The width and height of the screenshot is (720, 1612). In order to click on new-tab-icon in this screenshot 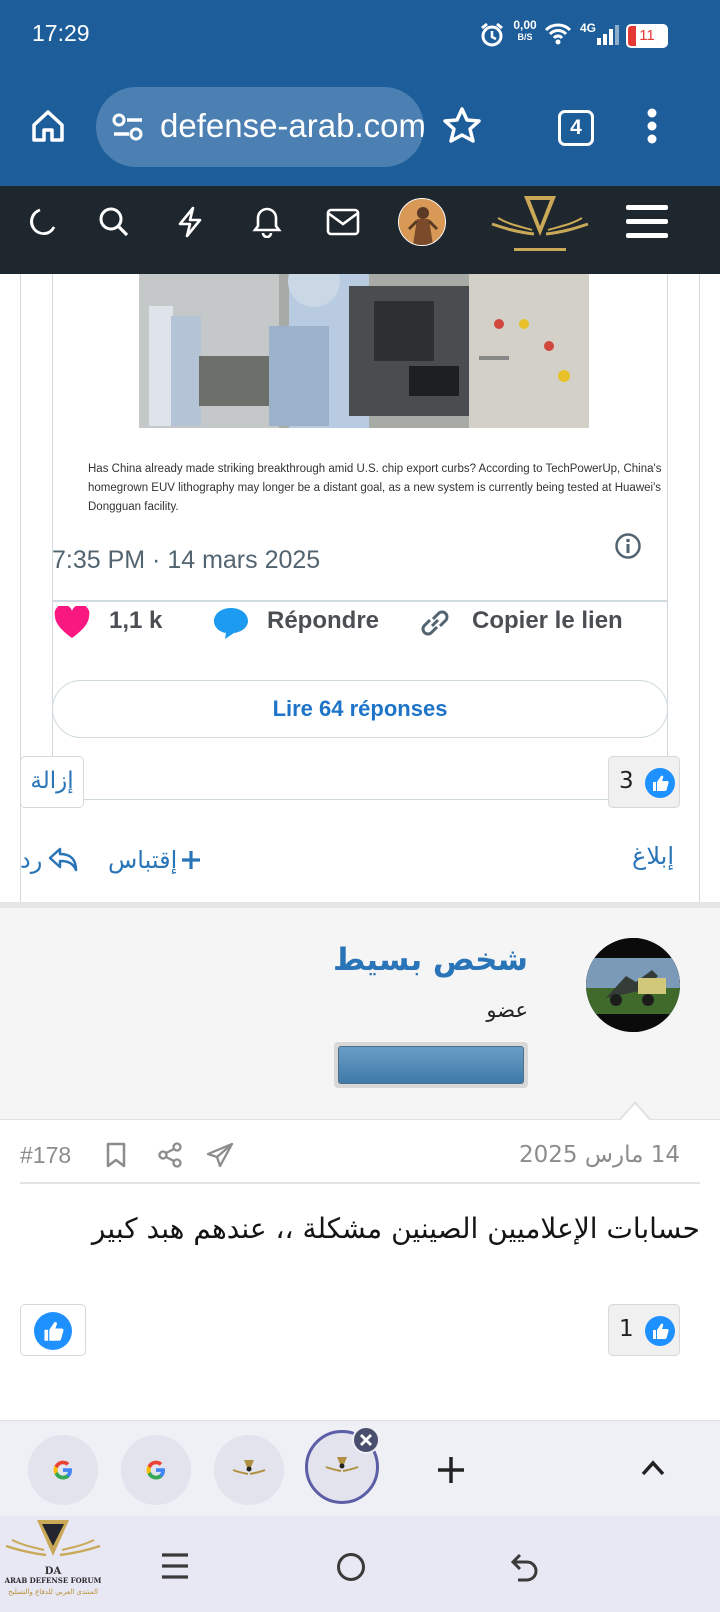, I will do `click(451, 1470)`.